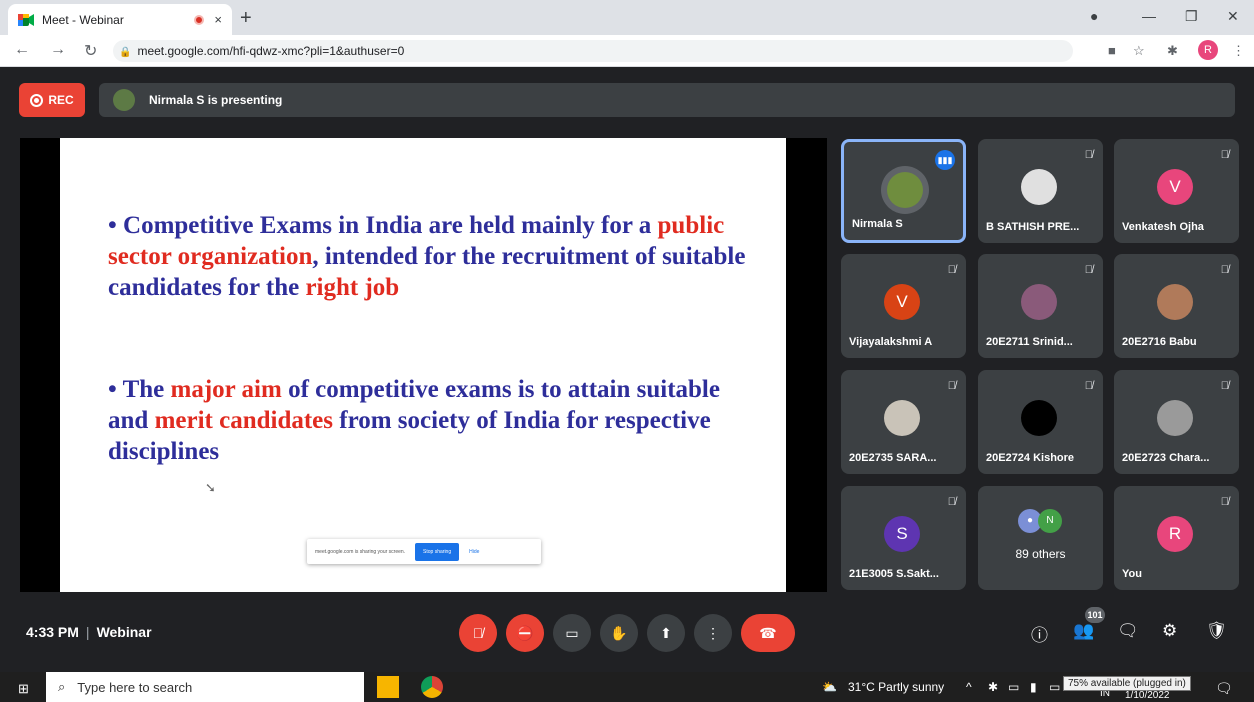  What do you see at coordinates (478, 633) in the screenshot?
I see `microphone-off-button: 🎙̸` at bounding box center [478, 633].